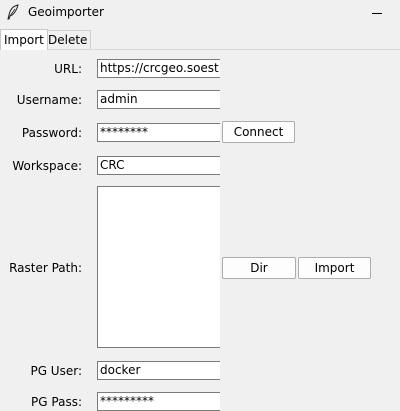 The image size is (400, 411). I want to click on pg-user-input: docker, so click(158, 370).